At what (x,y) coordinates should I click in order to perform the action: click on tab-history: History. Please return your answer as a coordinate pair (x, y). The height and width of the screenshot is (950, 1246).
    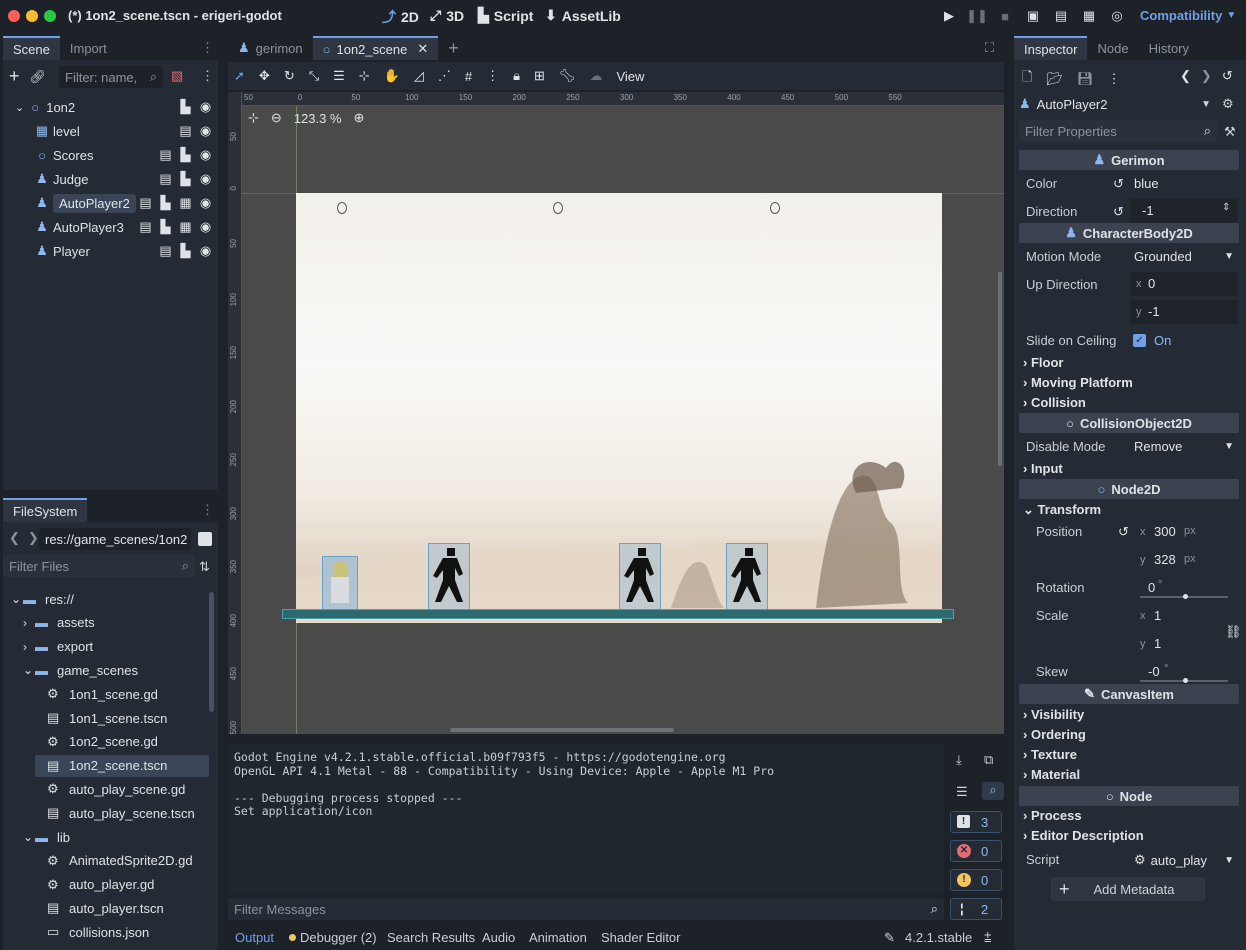
    Looking at the image, I should click on (1169, 48).